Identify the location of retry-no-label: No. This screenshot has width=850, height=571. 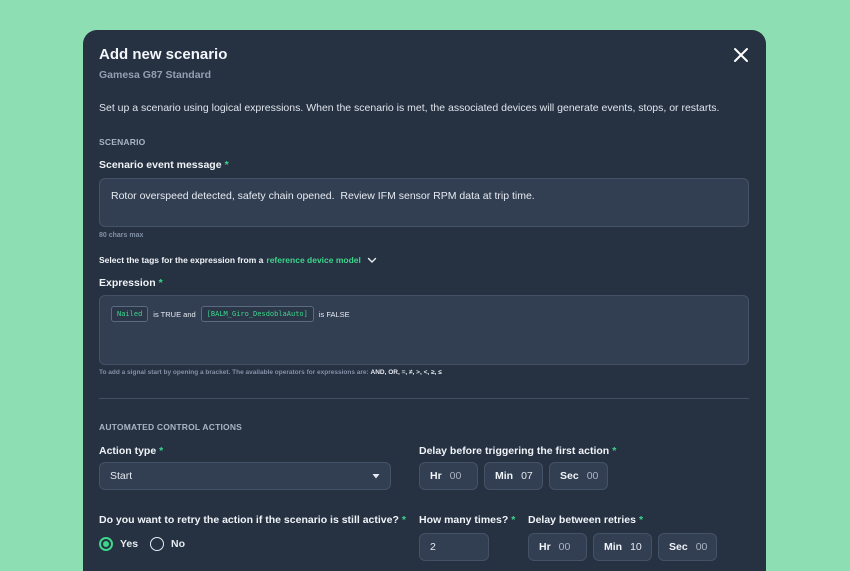
(178, 544).